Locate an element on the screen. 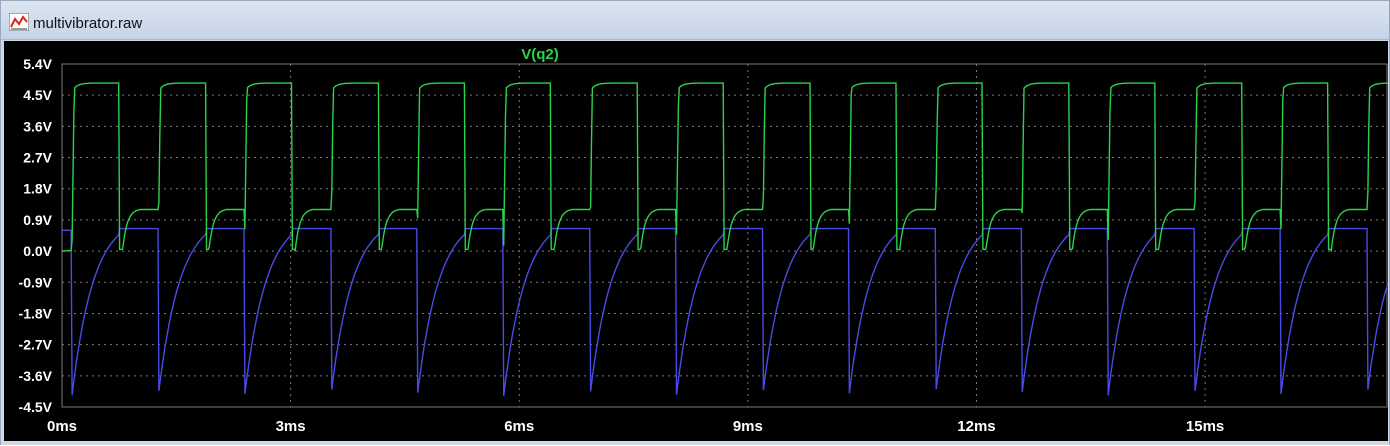  x-tick-label: 6ms is located at coordinates (519, 426).